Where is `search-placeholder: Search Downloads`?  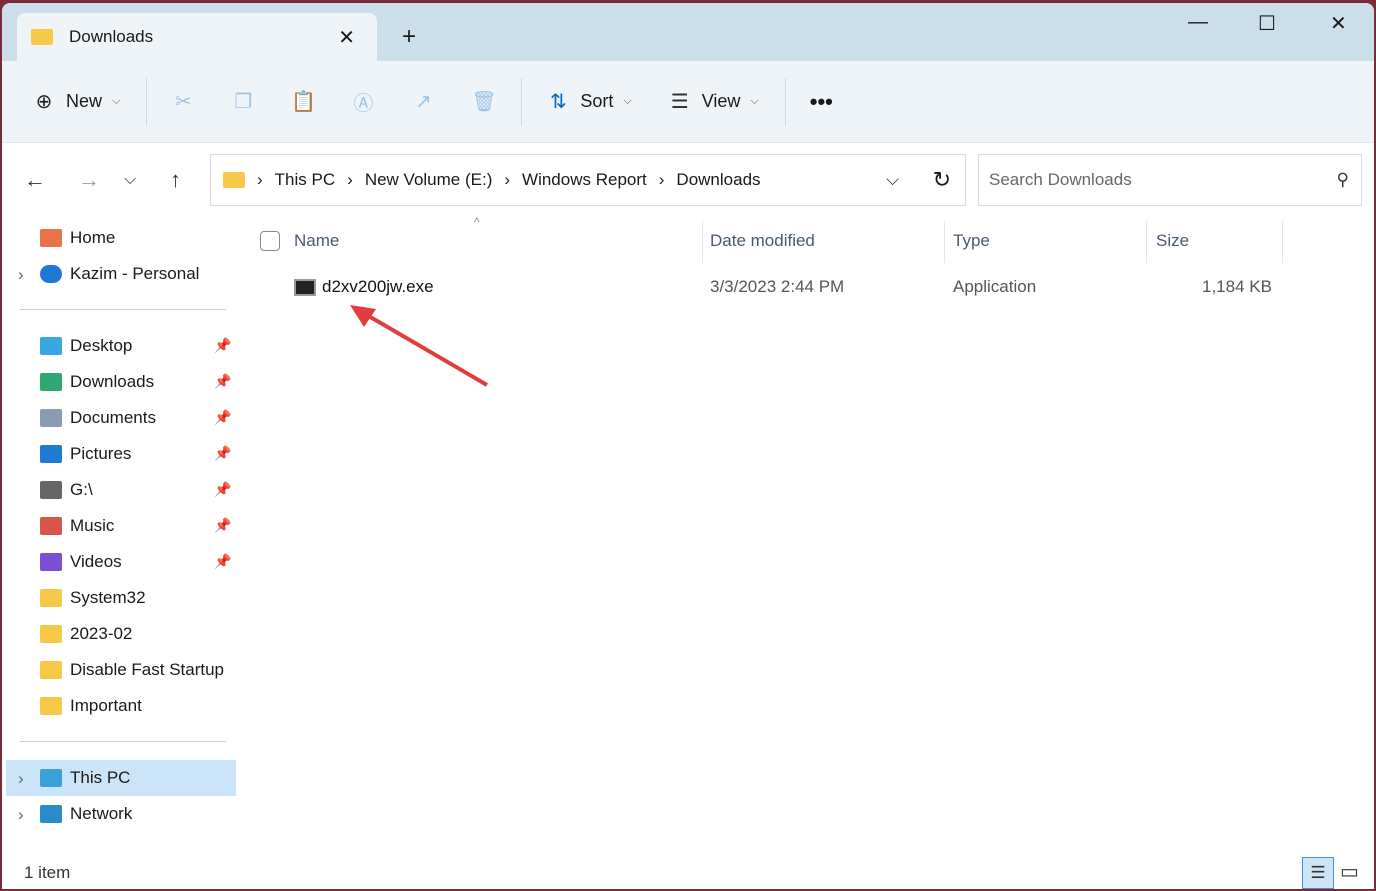 search-placeholder: Search Downloads is located at coordinates (1060, 179).